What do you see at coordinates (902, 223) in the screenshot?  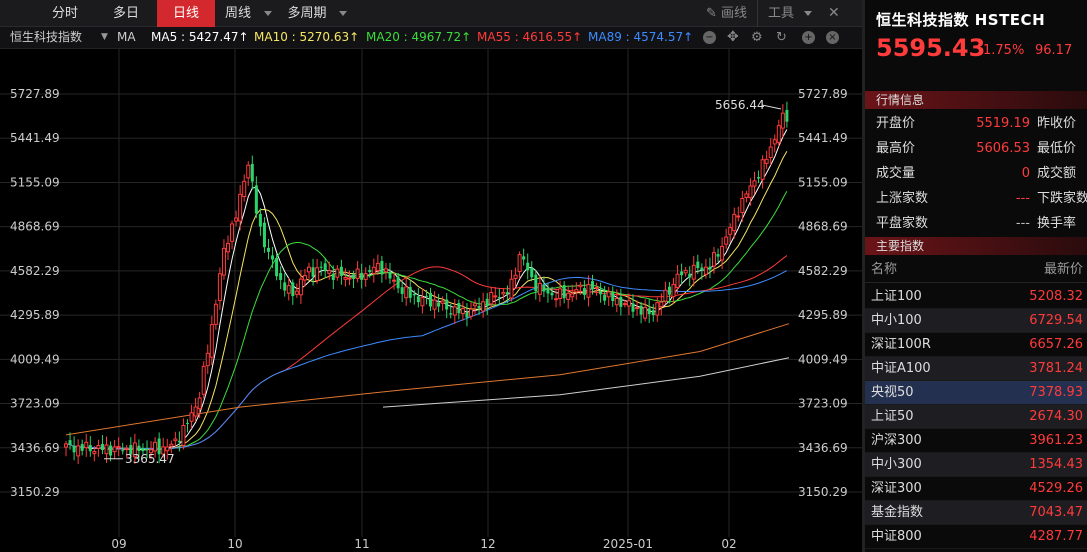 I see `quote-label: 平盘家数` at bounding box center [902, 223].